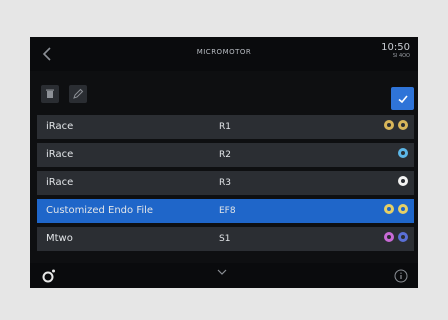 This screenshot has height=320, width=448. I want to click on file-code: R2, so click(225, 155).